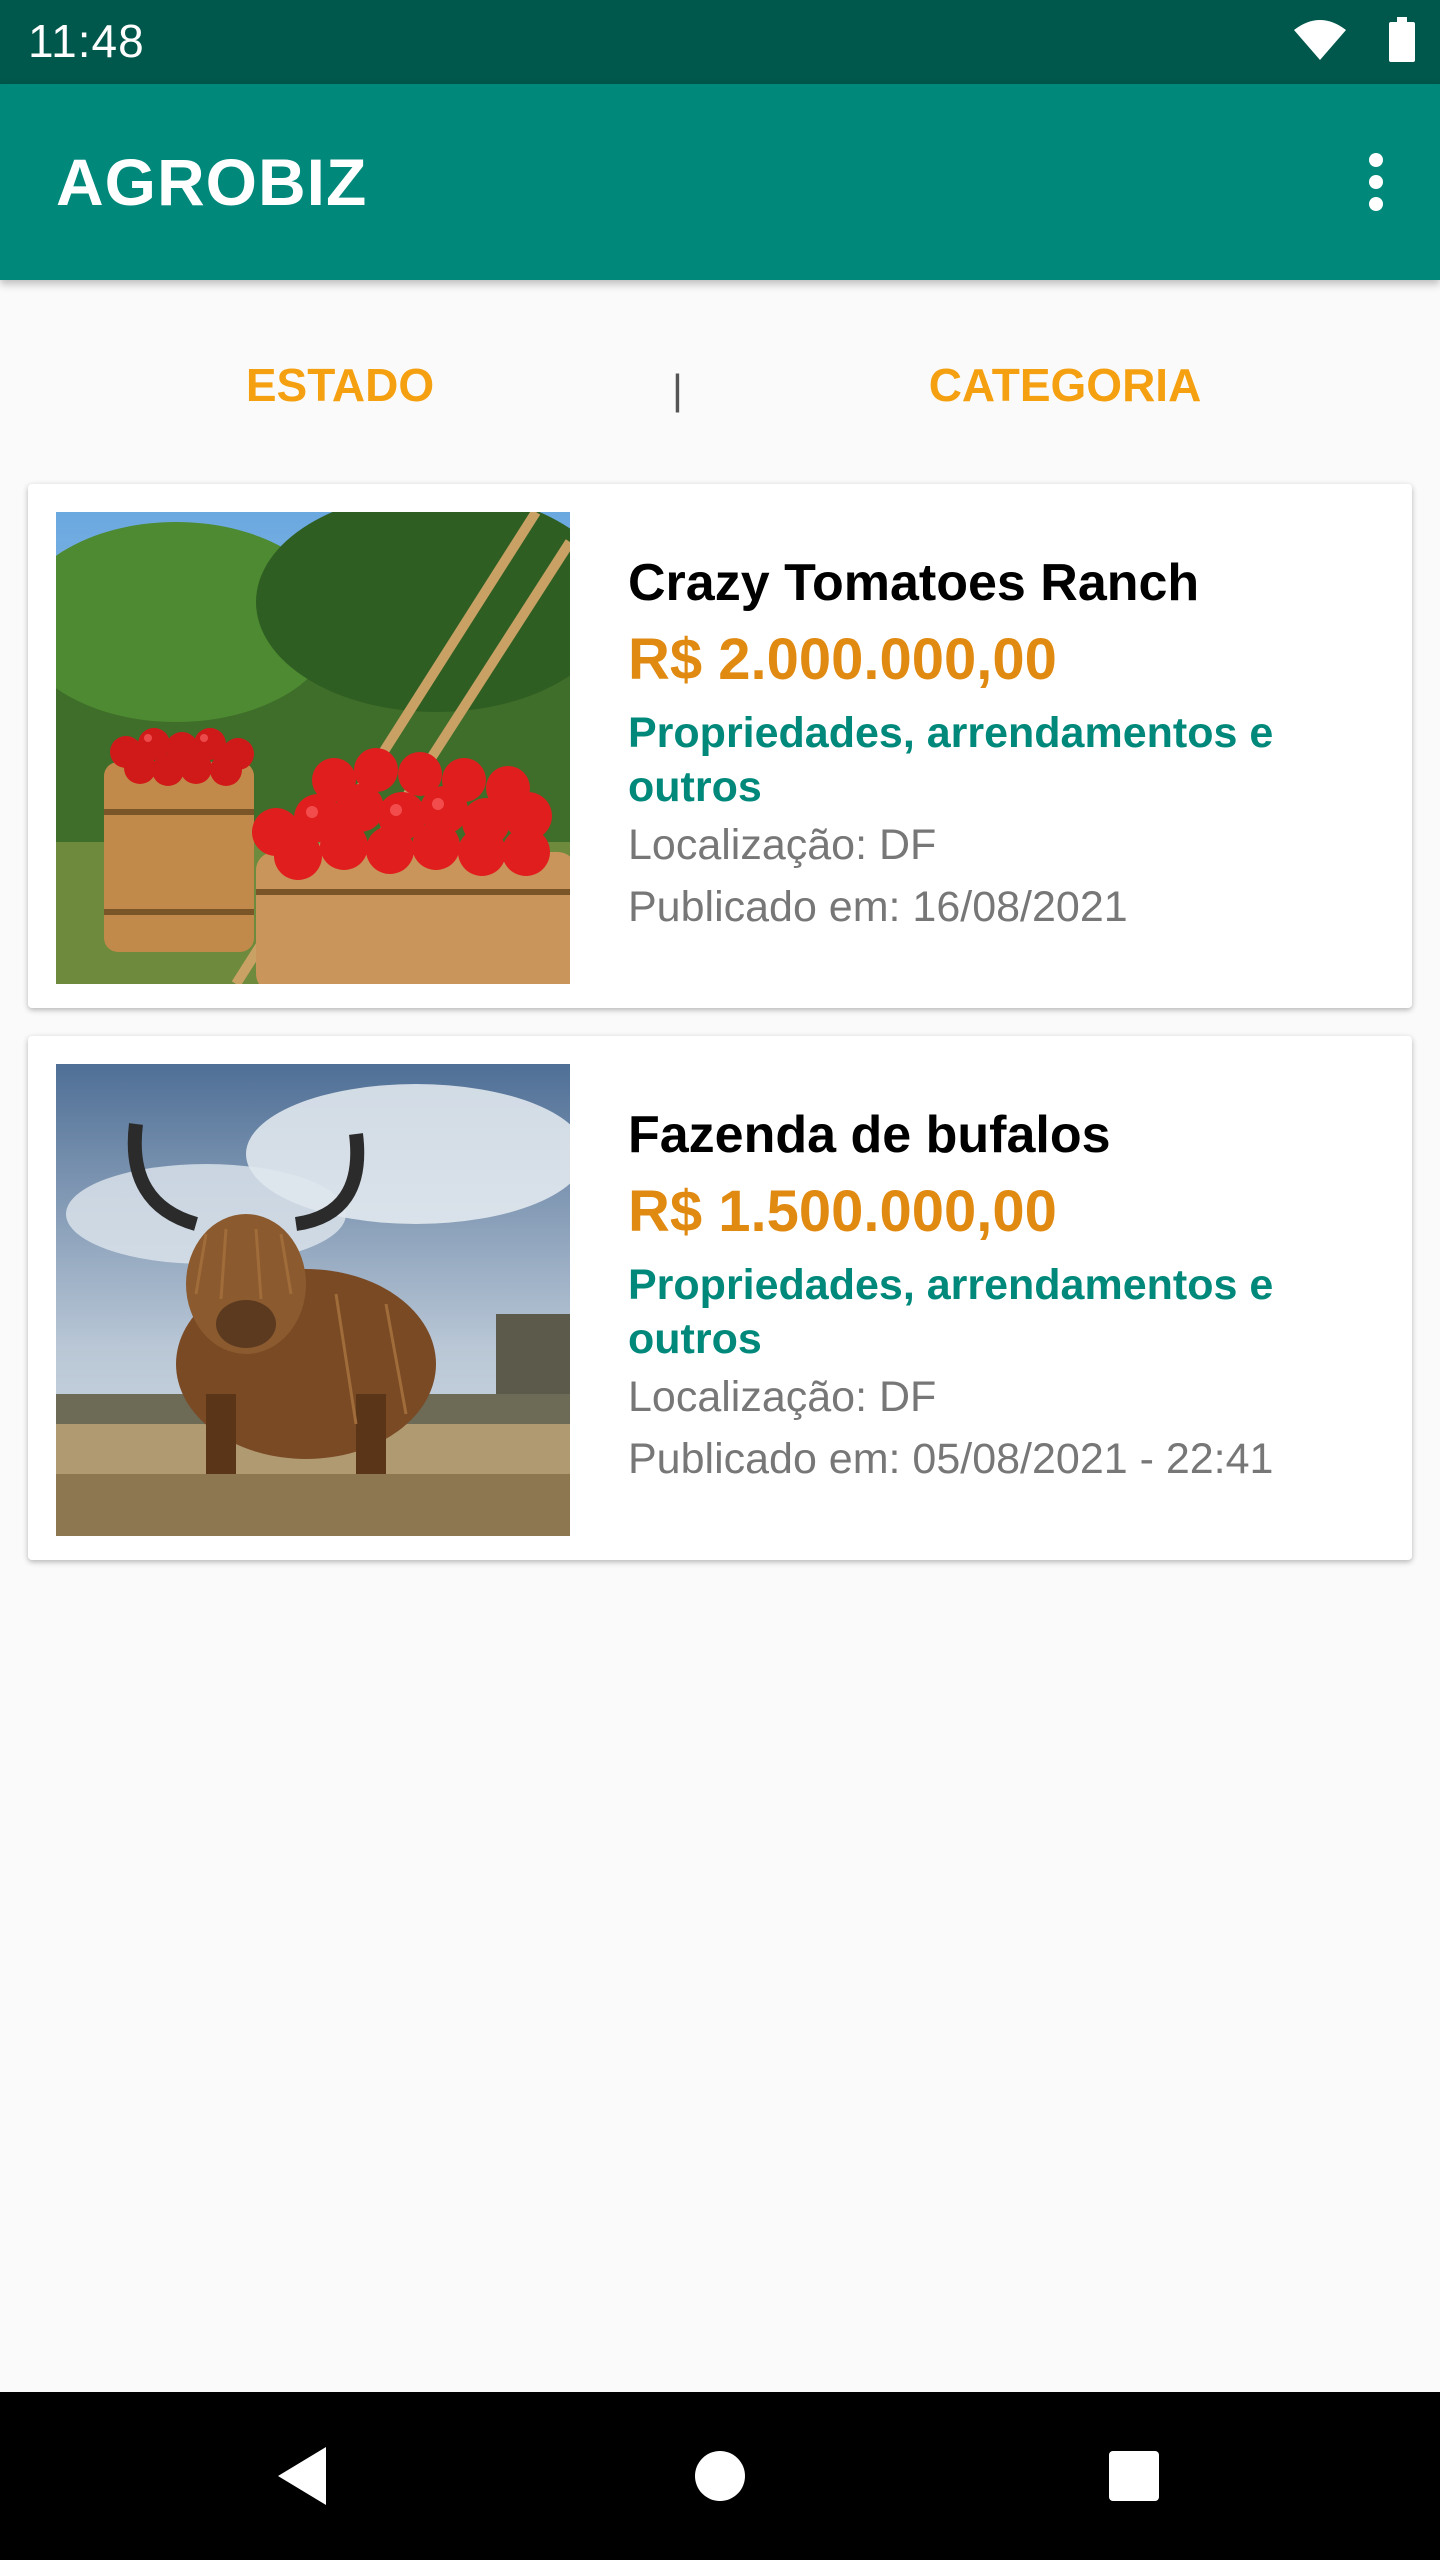 Image resolution: width=1440 pixels, height=2560 pixels. What do you see at coordinates (1354, 42) in the screenshot?
I see `status-icons` at bounding box center [1354, 42].